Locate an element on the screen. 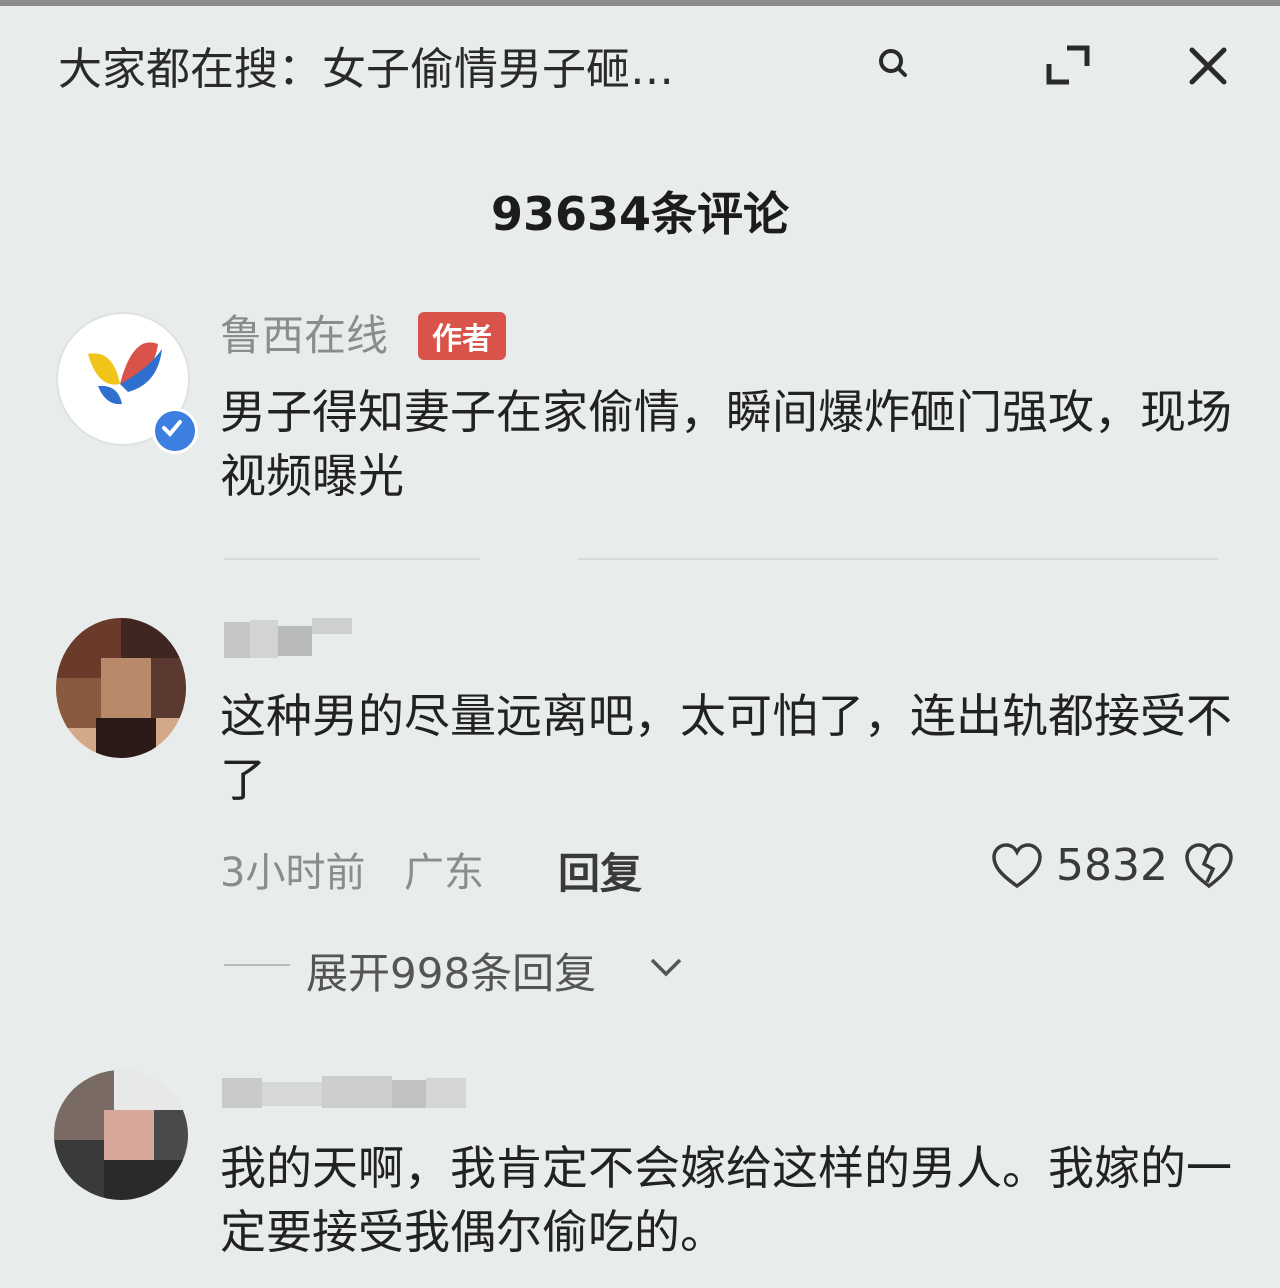  status-bar-edge is located at coordinates (640, 3).